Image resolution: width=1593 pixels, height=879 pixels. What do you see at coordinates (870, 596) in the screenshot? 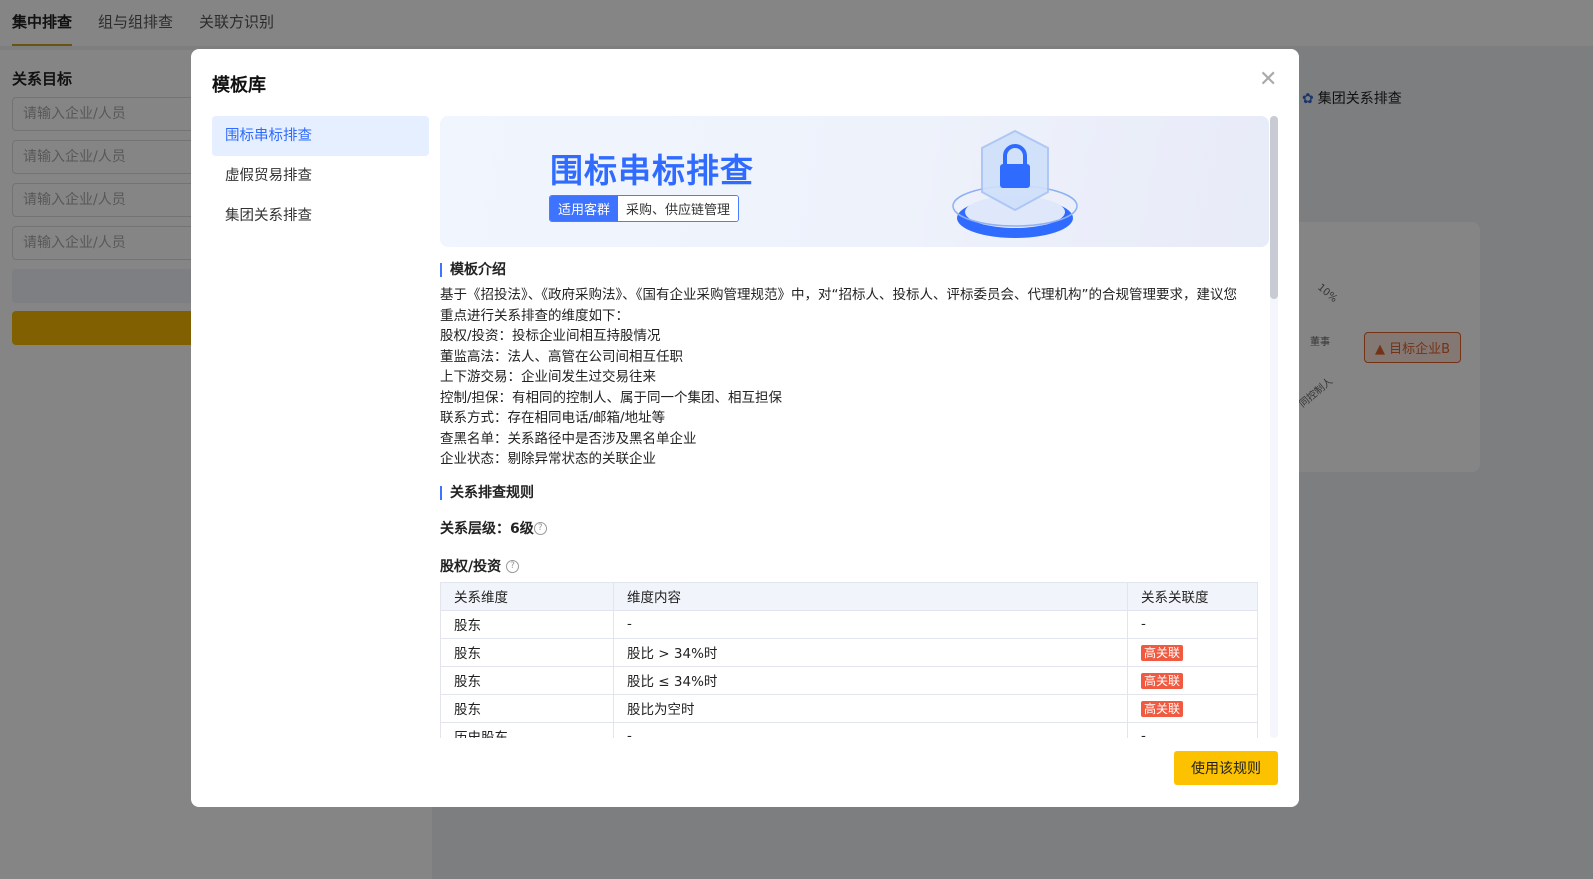
I see `column-header: 维度内容` at bounding box center [870, 596].